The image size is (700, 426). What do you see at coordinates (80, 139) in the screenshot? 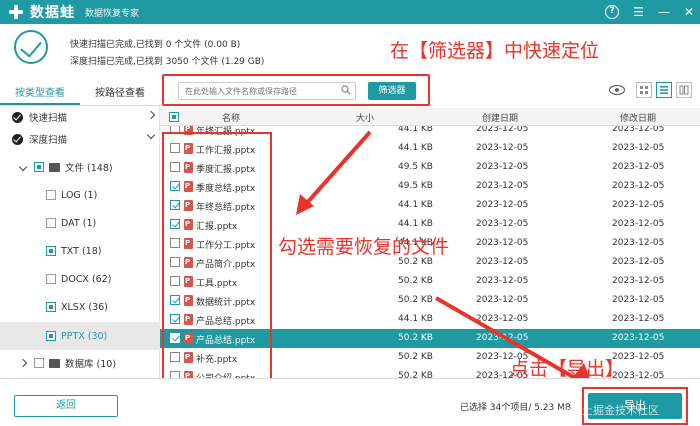
I see `sidebar-item-deep-scan: 深度扫描` at bounding box center [80, 139].